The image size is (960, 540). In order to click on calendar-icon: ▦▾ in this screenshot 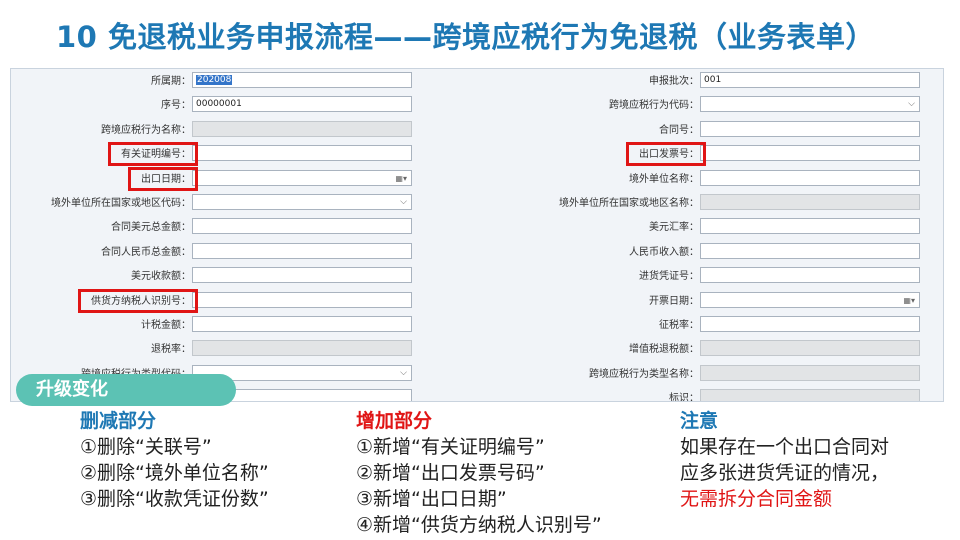, I will do `click(909, 301)`.